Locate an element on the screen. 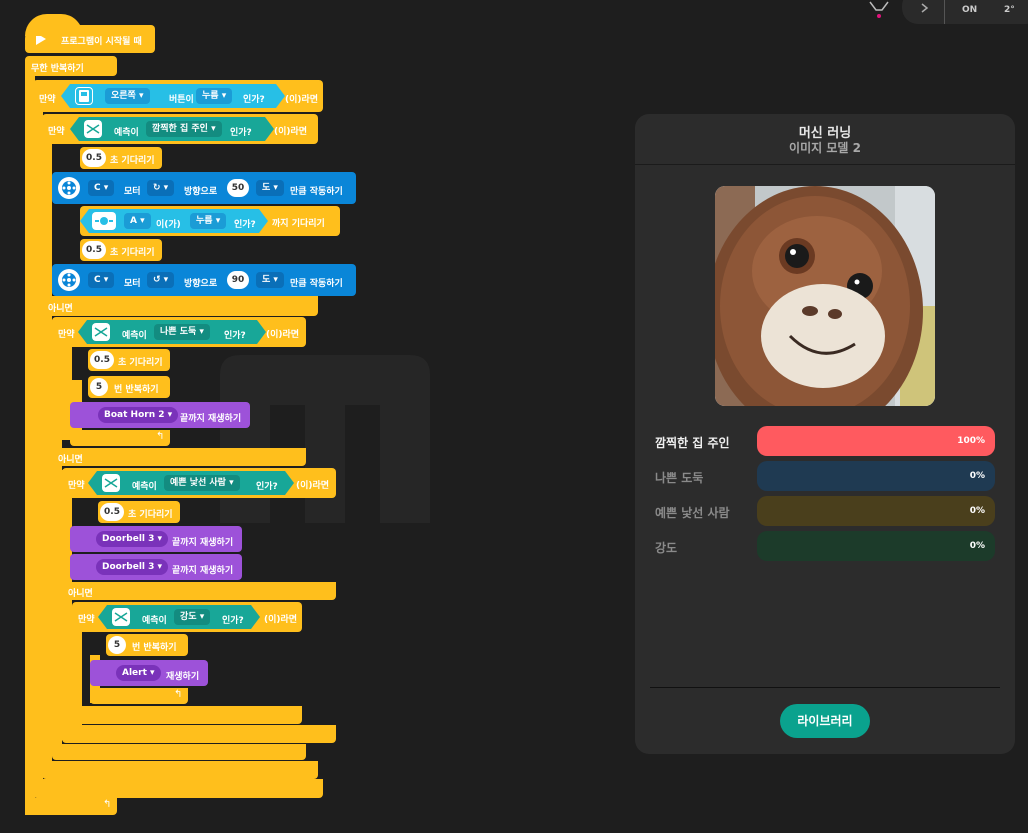 The width and height of the screenshot is (1028, 833). if-predict-block-1: 만약 예측이 깜찍한 집 주인 ▾ 인가? (이)라면 is located at coordinates (180, 129).